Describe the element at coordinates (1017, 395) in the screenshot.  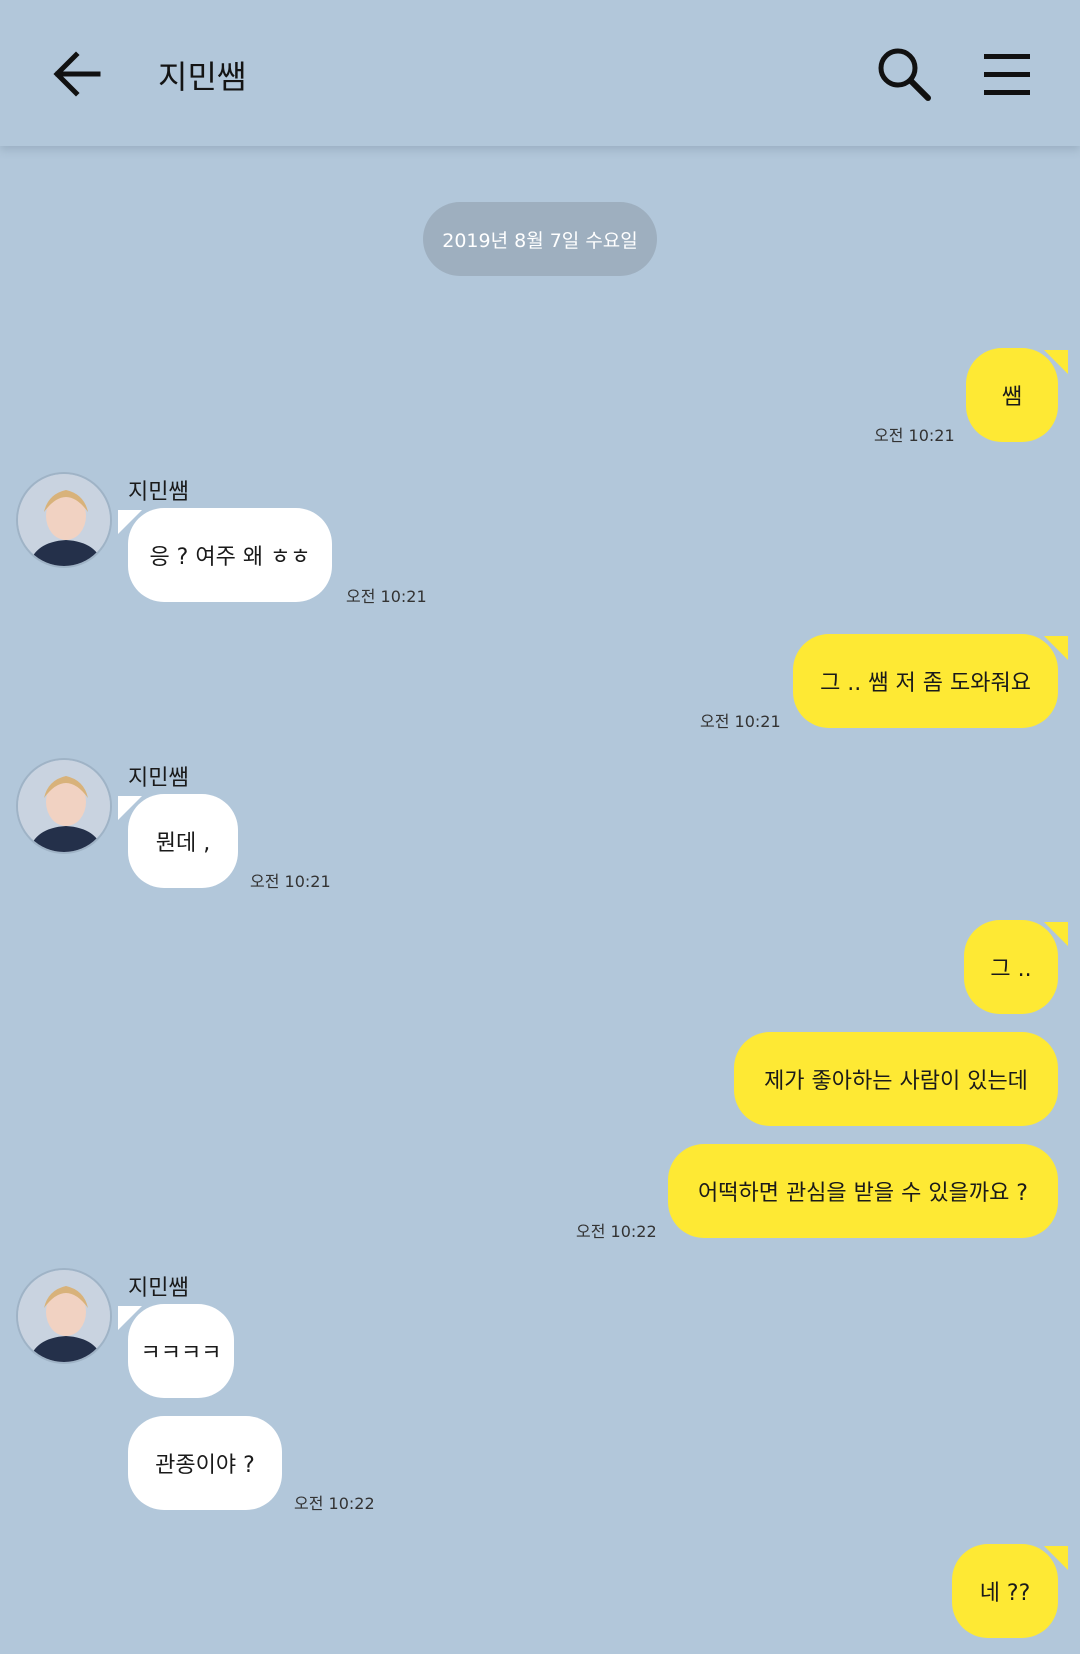
I see `my-message-bubble: 쌤` at that location.